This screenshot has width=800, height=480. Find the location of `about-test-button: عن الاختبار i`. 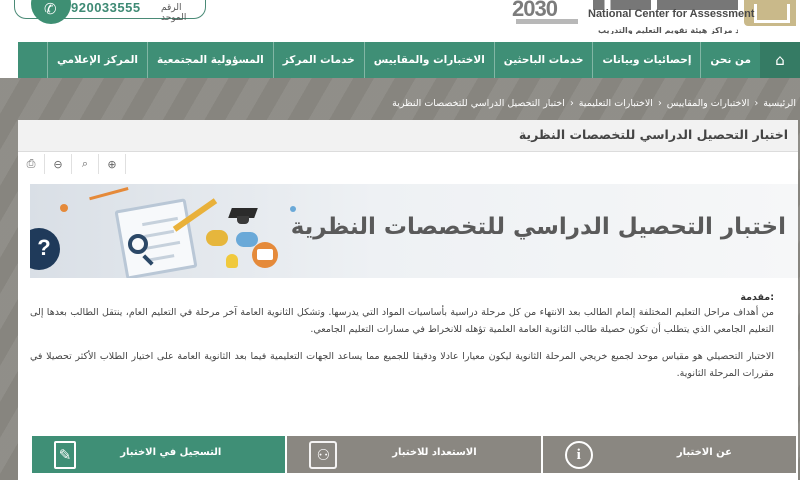

about-test-button: عن الاختبار i is located at coordinates (669, 454).